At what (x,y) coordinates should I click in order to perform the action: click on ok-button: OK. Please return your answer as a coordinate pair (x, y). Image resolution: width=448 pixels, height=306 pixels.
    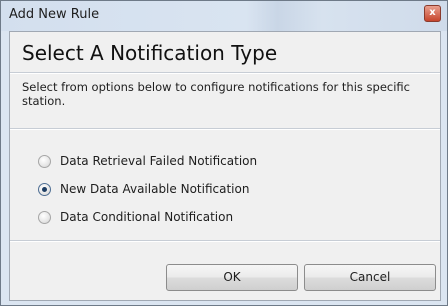
    Looking at the image, I should click on (232, 277).